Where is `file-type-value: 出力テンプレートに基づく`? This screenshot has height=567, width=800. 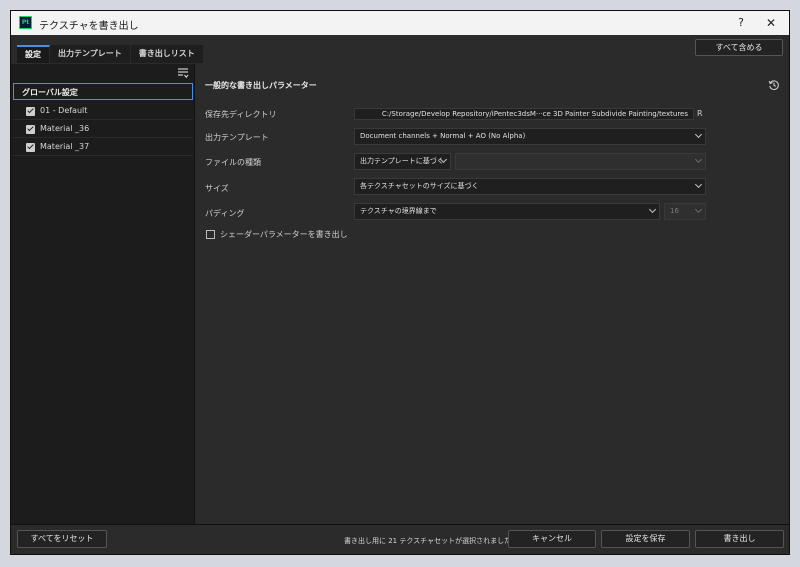 file-type-value: 出力テンプレートに基づく is located at coordinates (402, 161).